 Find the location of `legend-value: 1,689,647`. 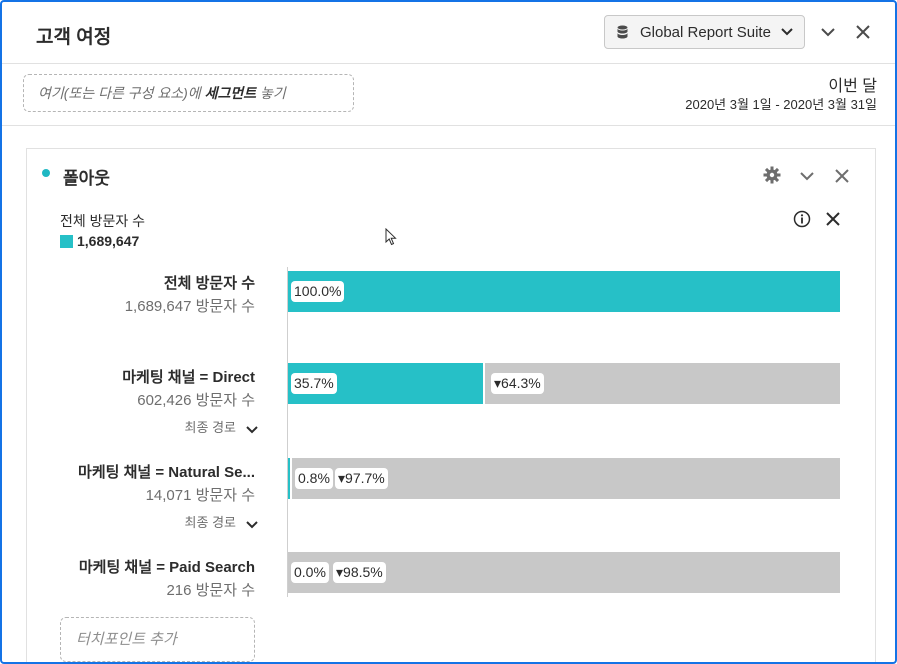

legend-value: 1,689,647 is located at coordinates (108, 241).